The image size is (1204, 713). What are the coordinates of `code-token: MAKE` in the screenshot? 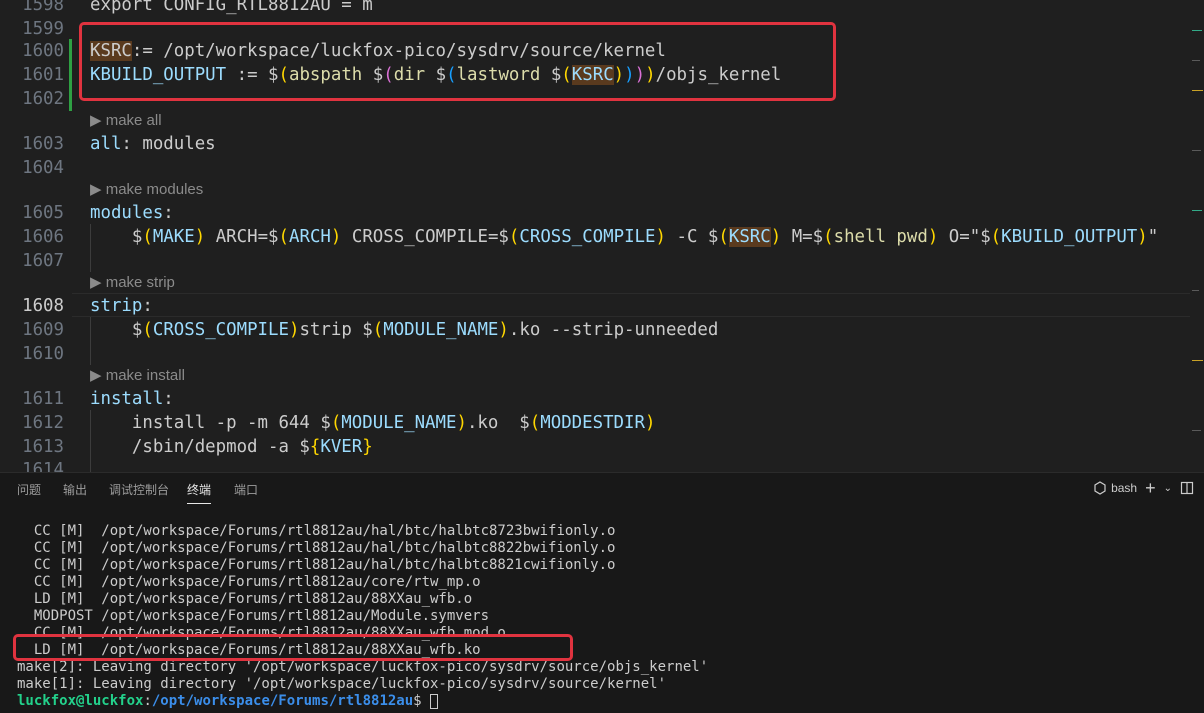 It's located at (173, 237).